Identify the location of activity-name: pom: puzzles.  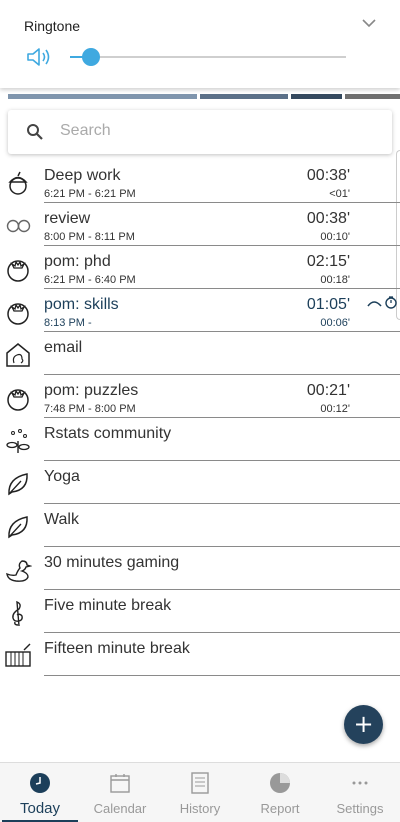
(91, 390).